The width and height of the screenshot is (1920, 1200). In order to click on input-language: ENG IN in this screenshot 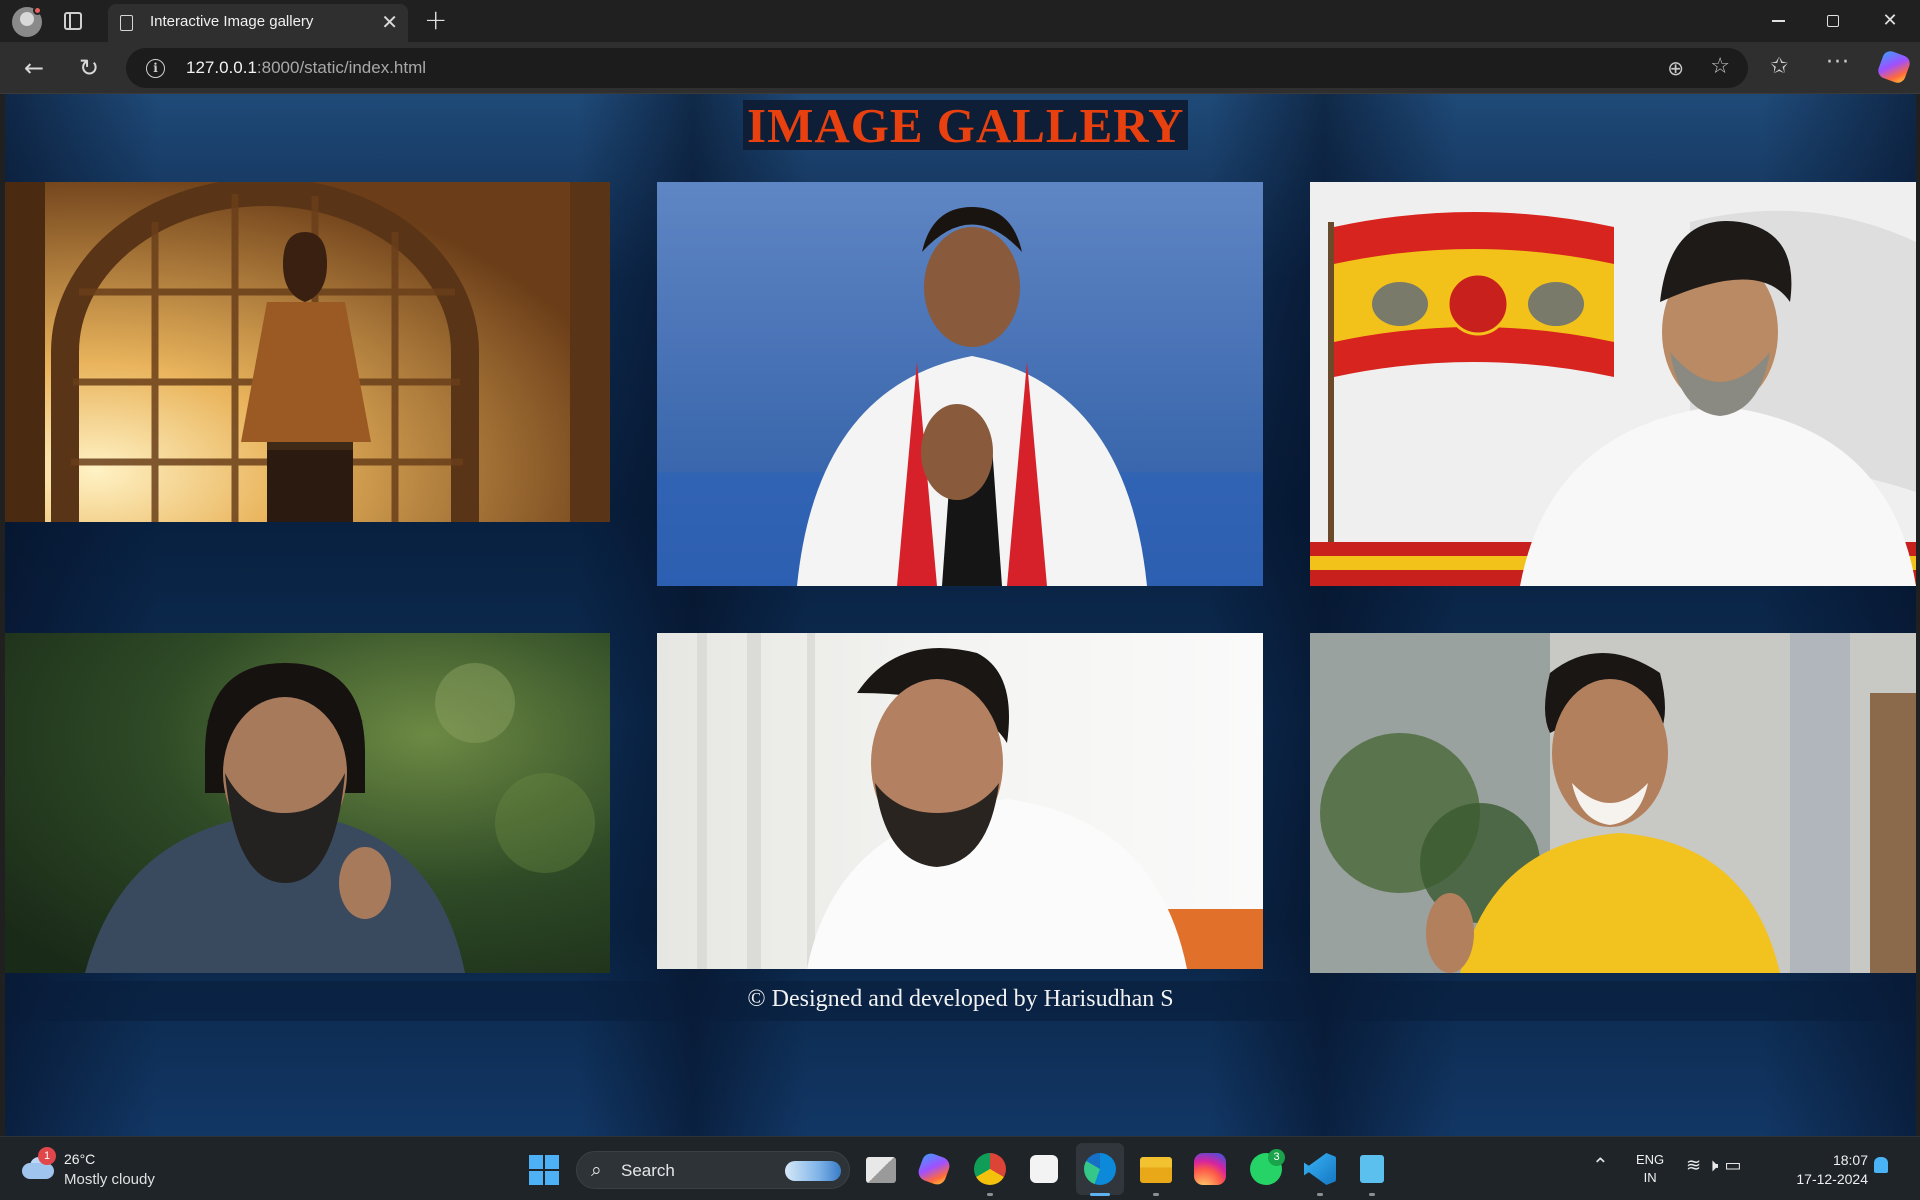, I will do `click(1650, 1169)`.